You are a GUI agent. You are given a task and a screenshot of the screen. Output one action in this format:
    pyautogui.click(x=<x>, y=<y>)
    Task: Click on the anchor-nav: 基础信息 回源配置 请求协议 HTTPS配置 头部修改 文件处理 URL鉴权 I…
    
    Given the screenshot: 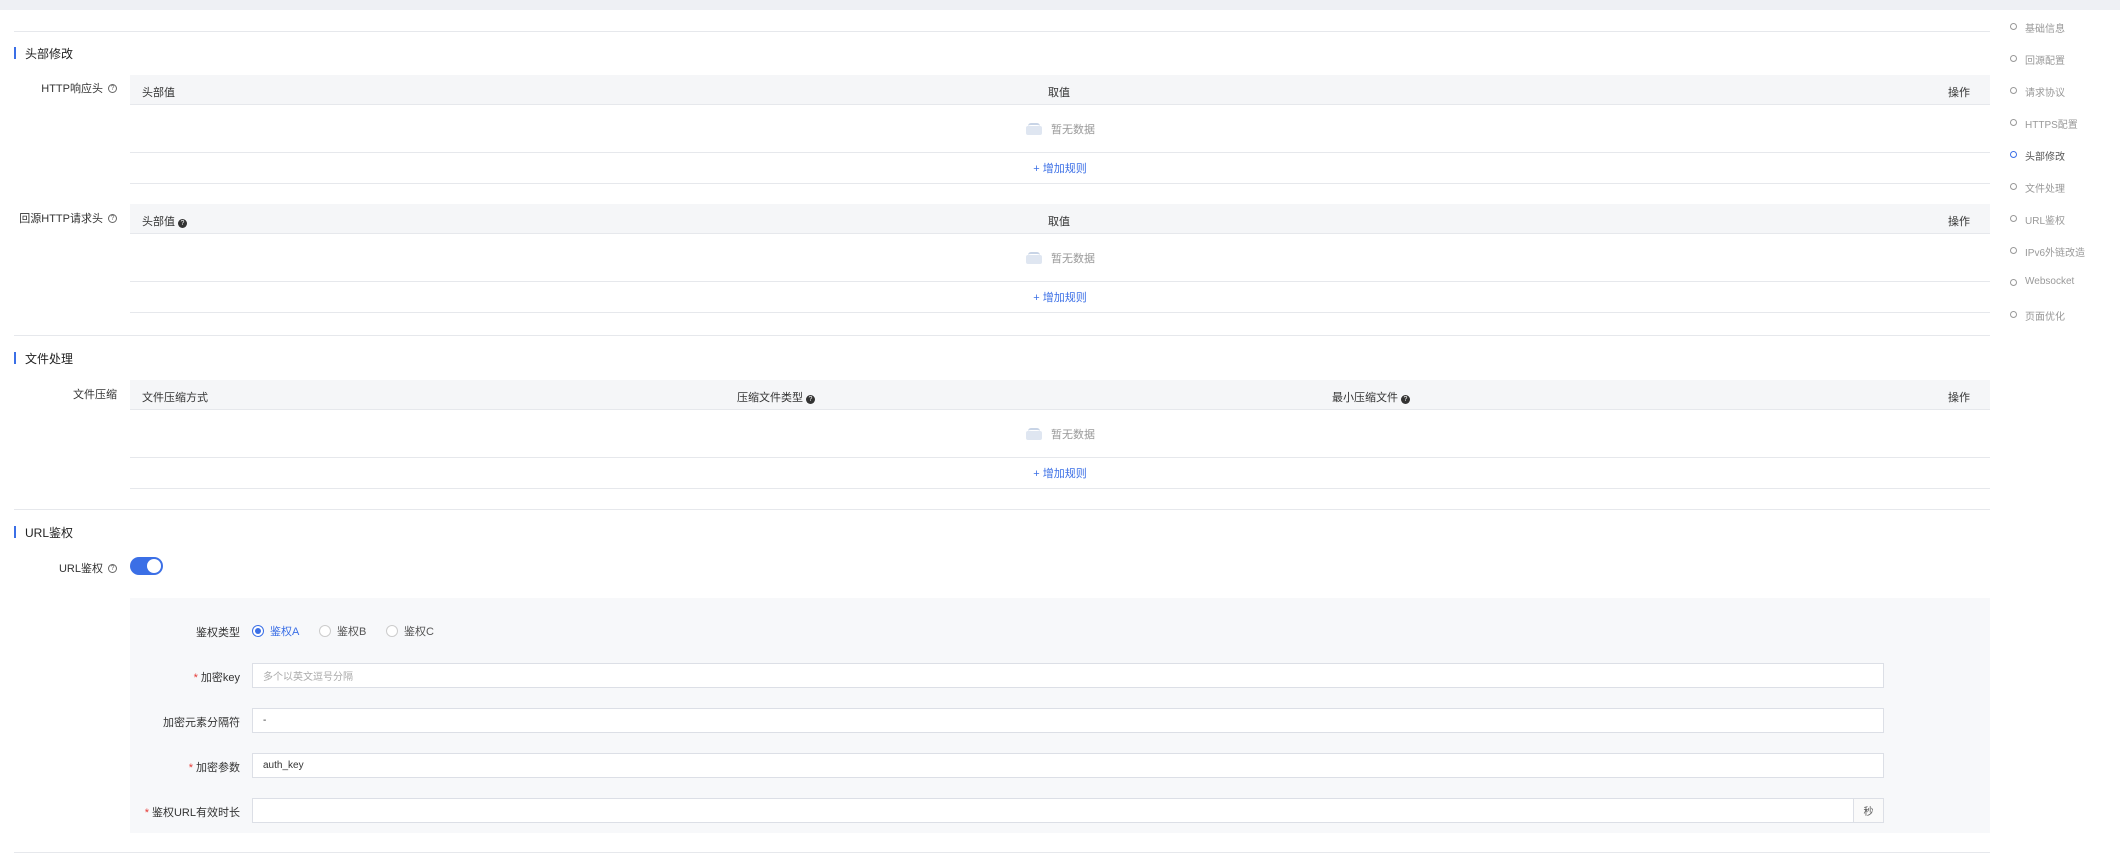 What is the action you would take?
    pyautogui.click(x=2065, y=180)
    